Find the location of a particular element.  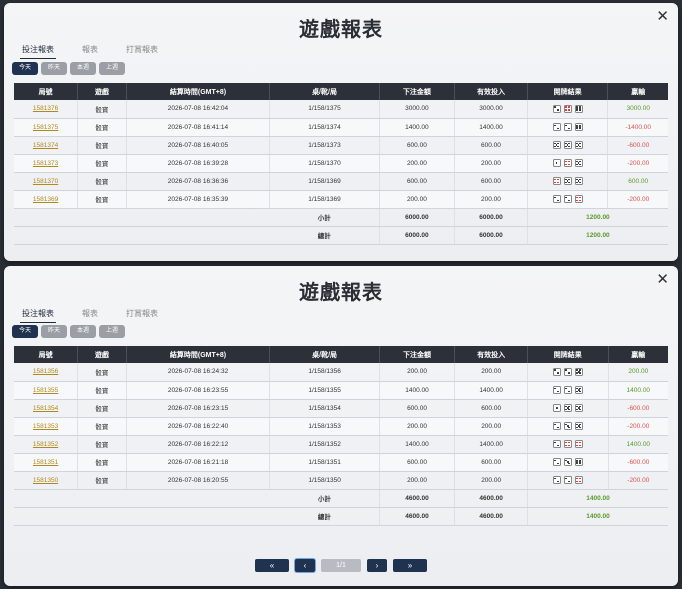

round-id-link: 1581376 is located at coordinates (46, 109).